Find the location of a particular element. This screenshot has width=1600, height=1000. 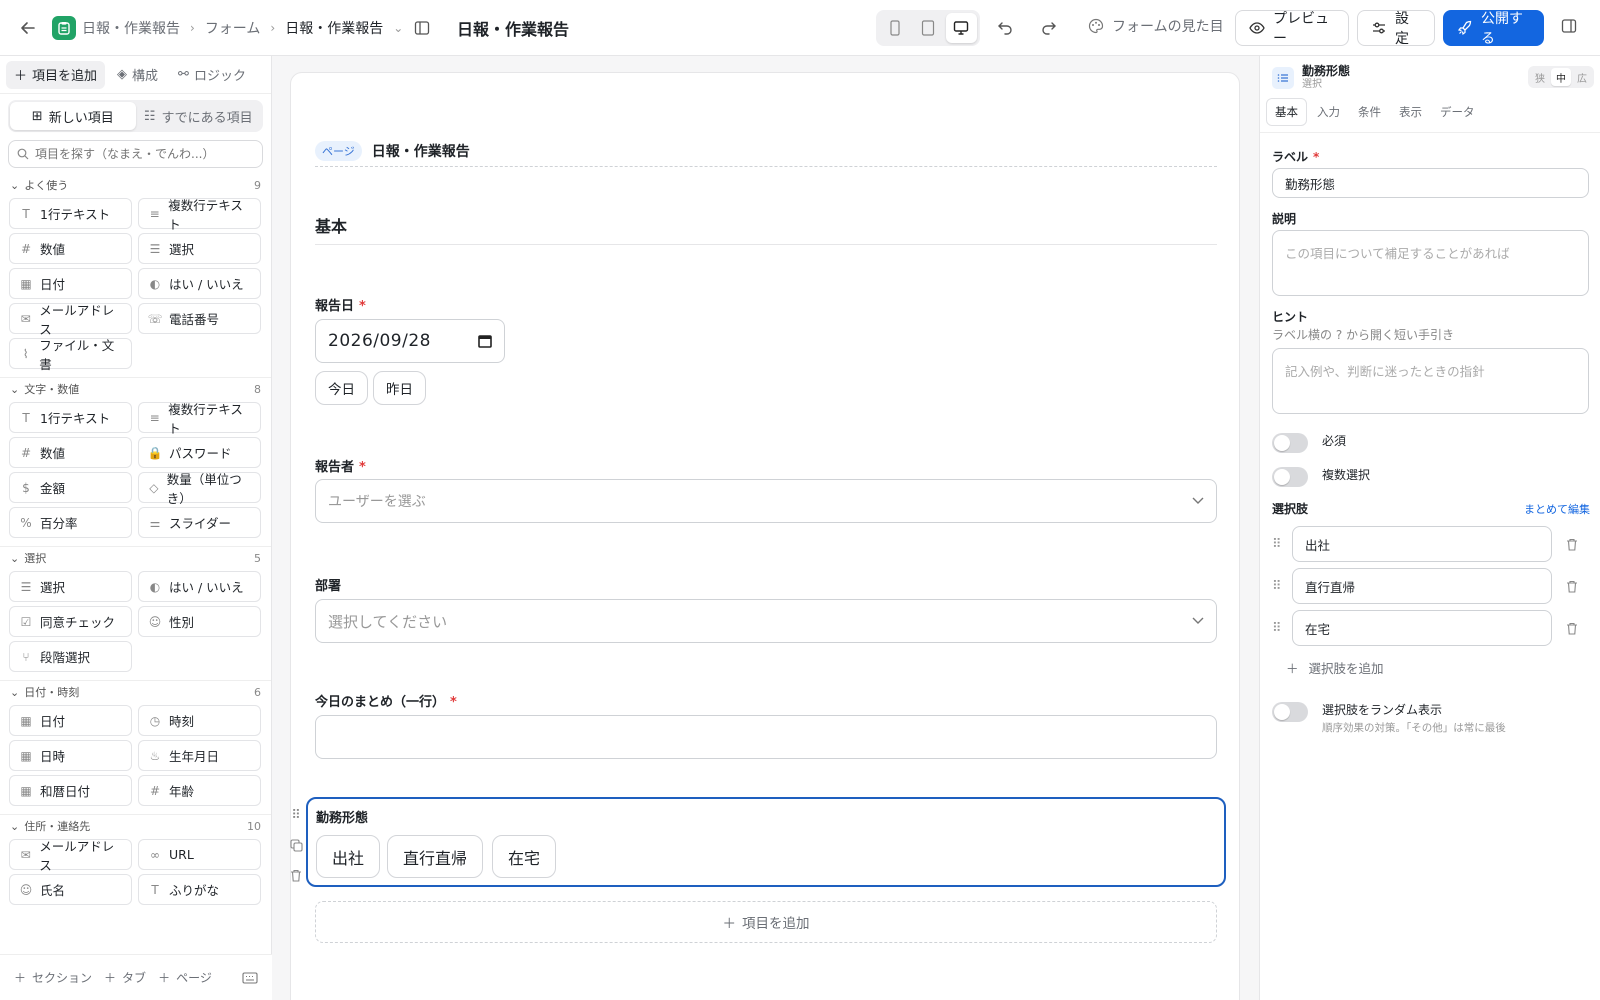

department-select: 選択してください is located at coordinates (766, 621).